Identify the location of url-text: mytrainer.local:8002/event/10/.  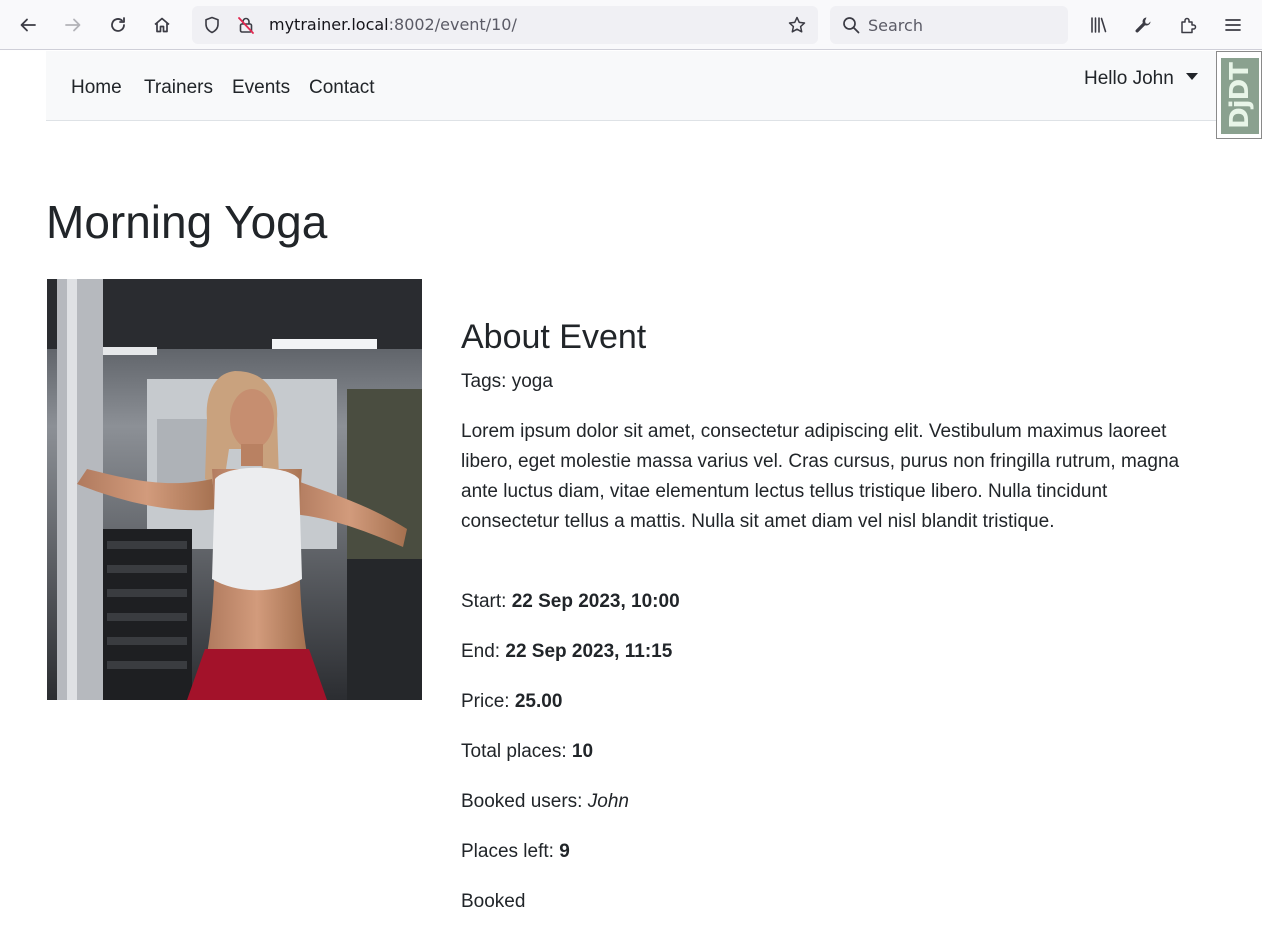
(393, 25).